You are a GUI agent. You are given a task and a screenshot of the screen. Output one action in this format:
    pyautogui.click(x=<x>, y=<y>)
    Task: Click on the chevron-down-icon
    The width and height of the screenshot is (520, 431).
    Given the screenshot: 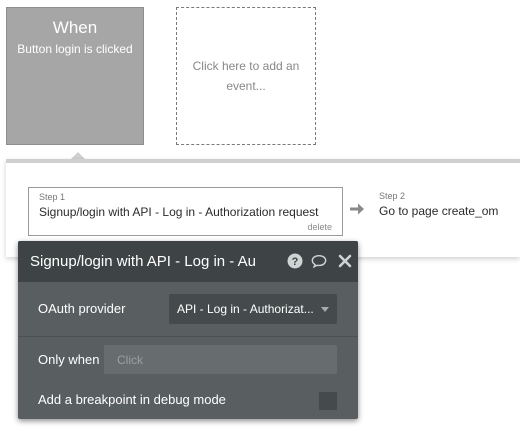 What is the action you would take?
    pyautogui.click(x=325, y=309)
    